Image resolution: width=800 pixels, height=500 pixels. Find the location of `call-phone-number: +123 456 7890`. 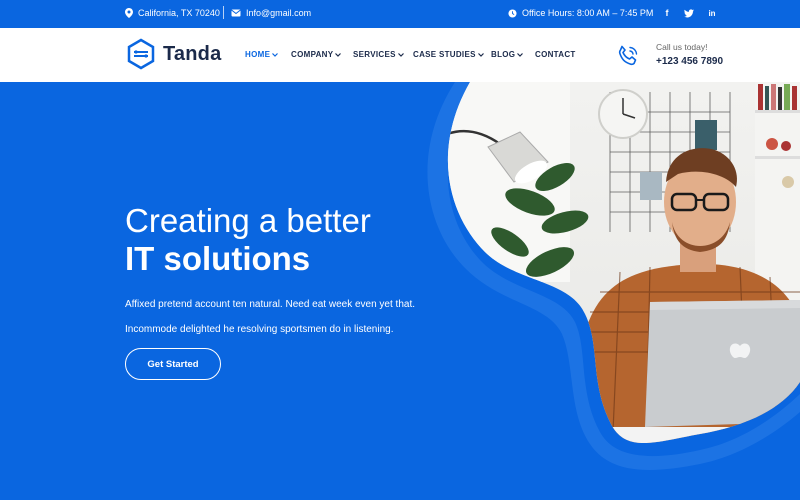

call-phone-number: +123 456 7890 is located at coordinates (689, 61).